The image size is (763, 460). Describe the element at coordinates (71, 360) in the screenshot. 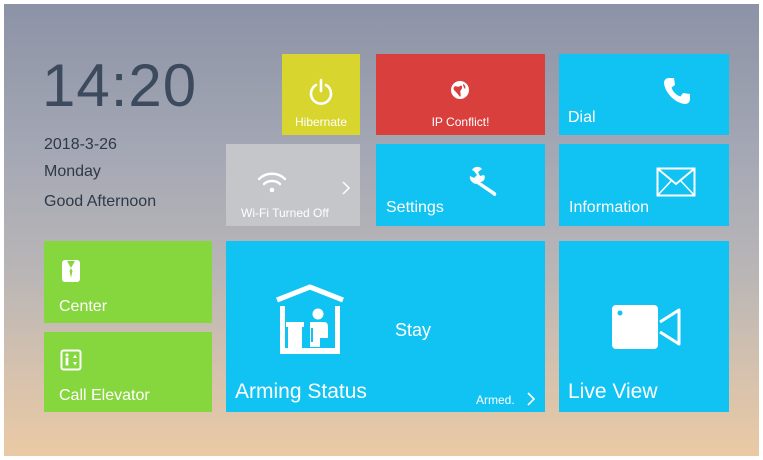

I see `elevator-icon` at that location.